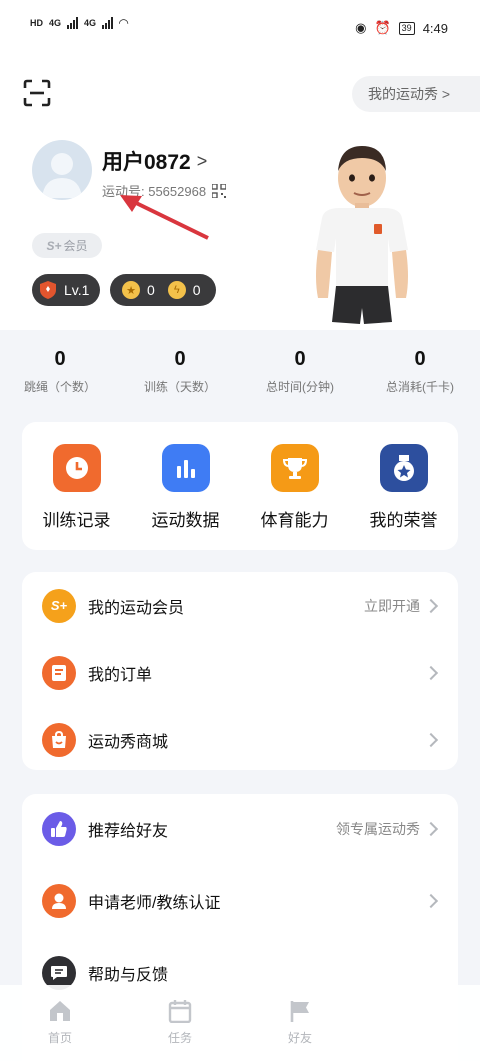 The width and height of the screenshot is (480, 1061). I want to click on star-coin-icon: ★, so click(131, 290).